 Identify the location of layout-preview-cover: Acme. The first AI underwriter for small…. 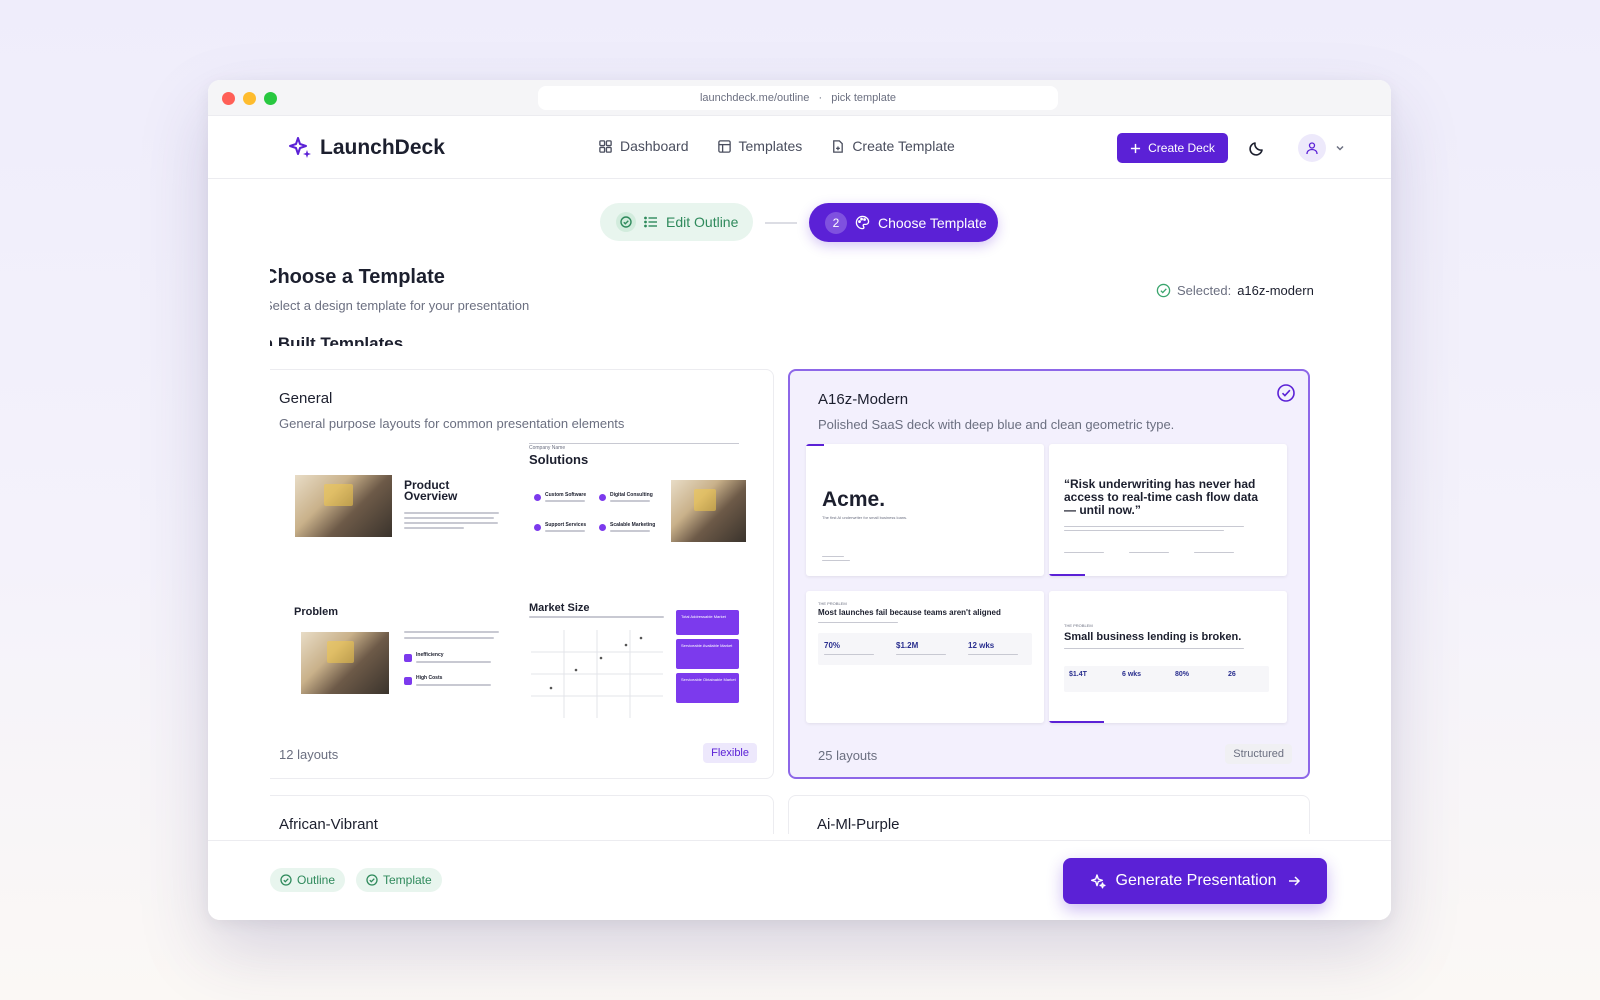
(925, 510).